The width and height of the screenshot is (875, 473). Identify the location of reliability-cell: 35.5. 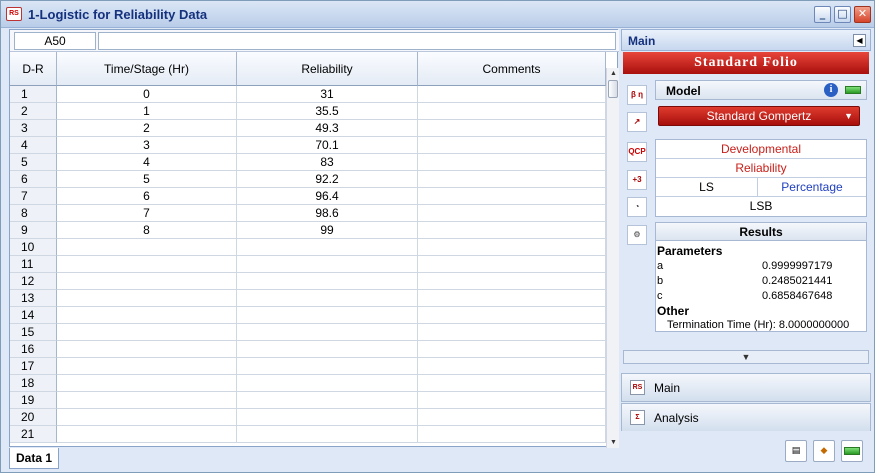
(327, 111).